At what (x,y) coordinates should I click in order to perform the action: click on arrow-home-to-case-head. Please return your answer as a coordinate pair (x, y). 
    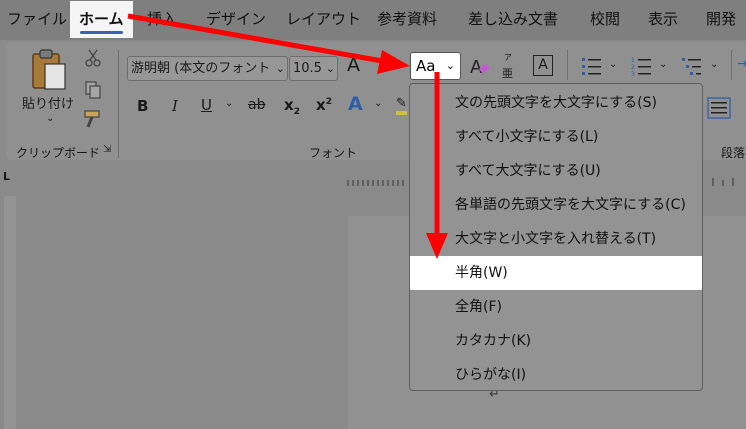
    Looking at the image, I should click on (393, 62).